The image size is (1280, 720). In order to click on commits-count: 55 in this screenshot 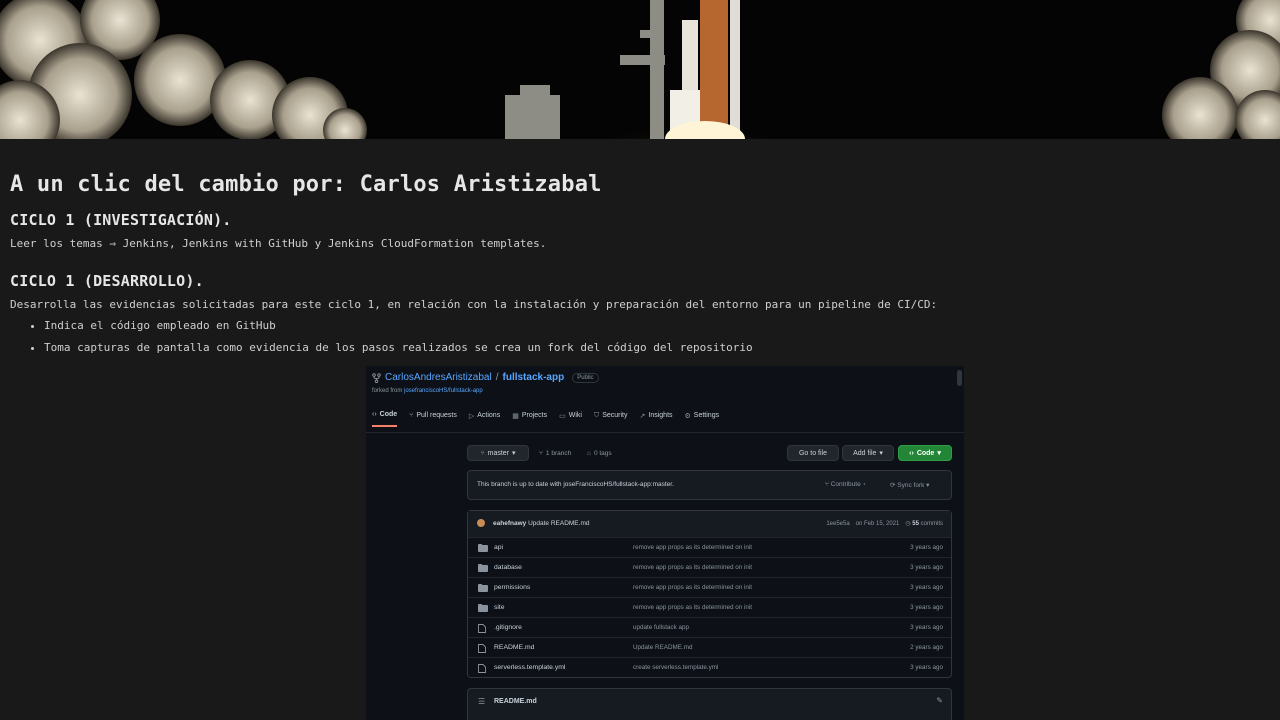, I will do `click(915, 524)`.